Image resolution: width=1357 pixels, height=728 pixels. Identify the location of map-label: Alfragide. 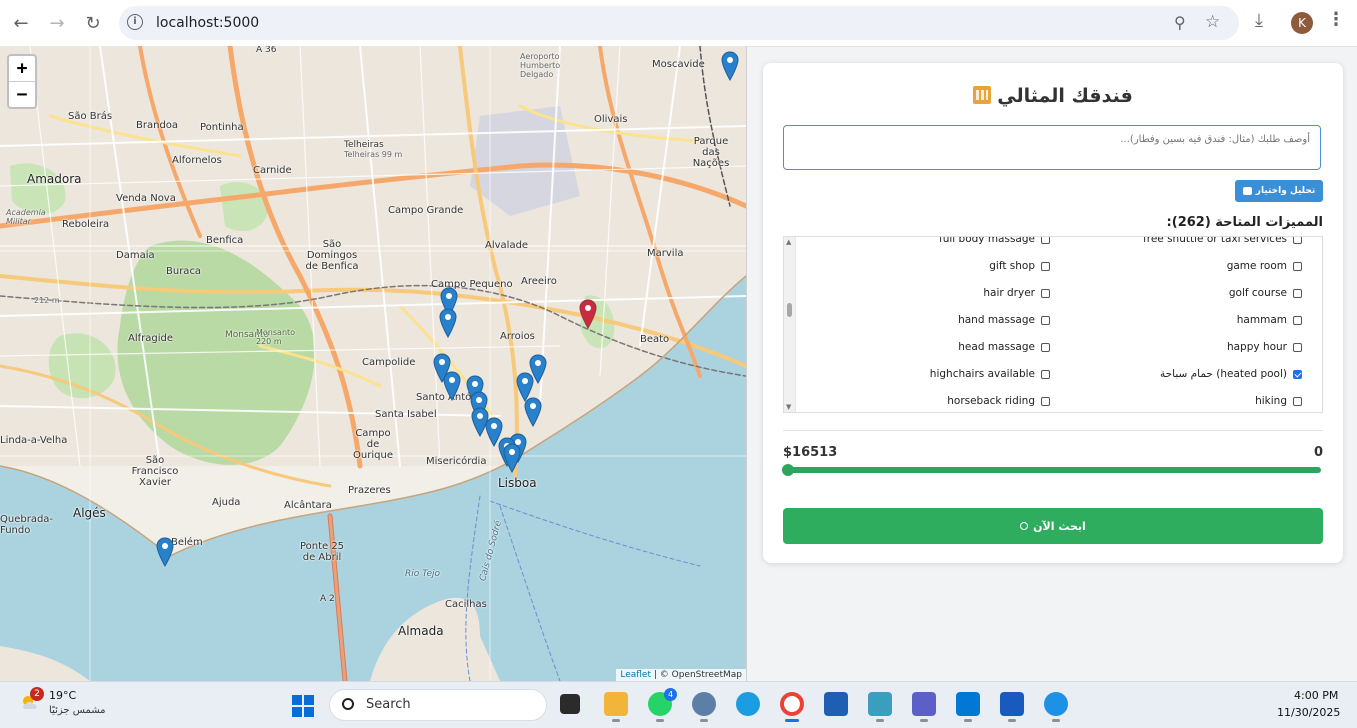
(151, 338).